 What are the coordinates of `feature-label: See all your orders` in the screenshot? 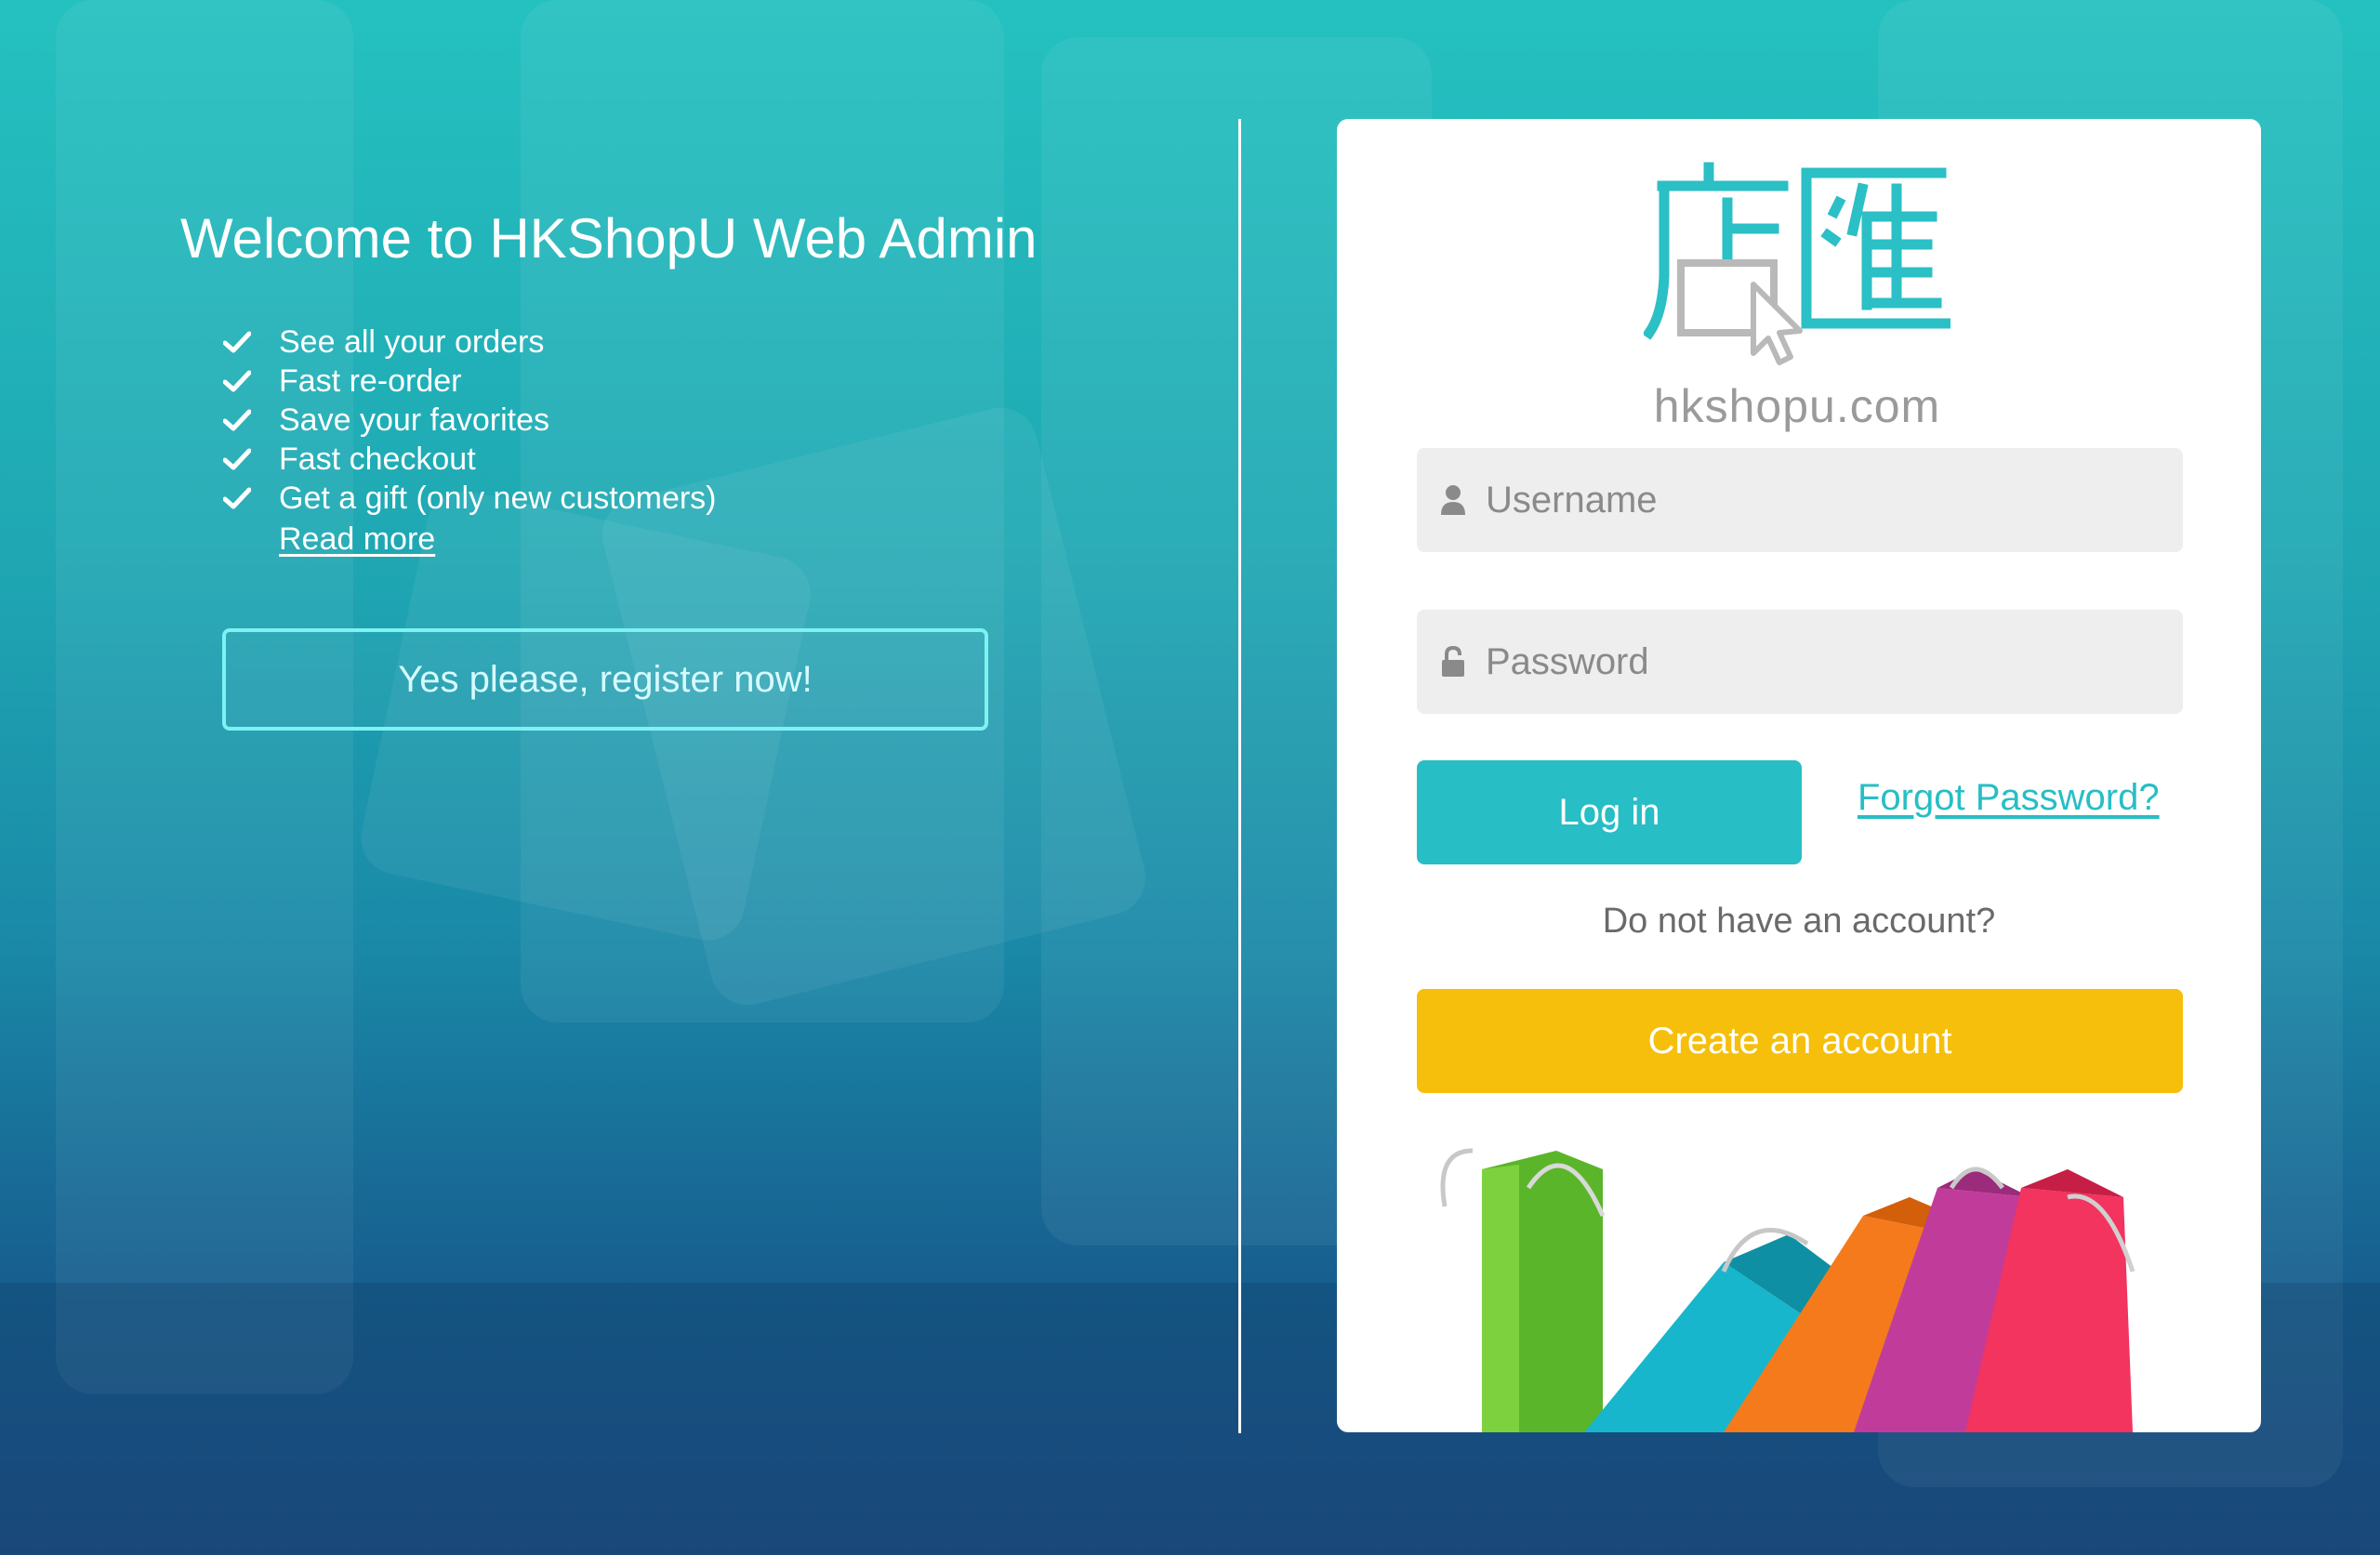 It's located at (412, 342).